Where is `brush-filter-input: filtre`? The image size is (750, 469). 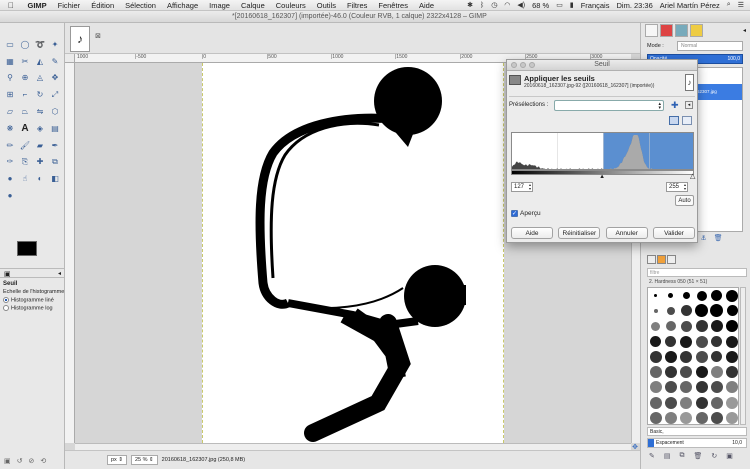 brush-filter-input: filtre is located at coordinates (697, 272).